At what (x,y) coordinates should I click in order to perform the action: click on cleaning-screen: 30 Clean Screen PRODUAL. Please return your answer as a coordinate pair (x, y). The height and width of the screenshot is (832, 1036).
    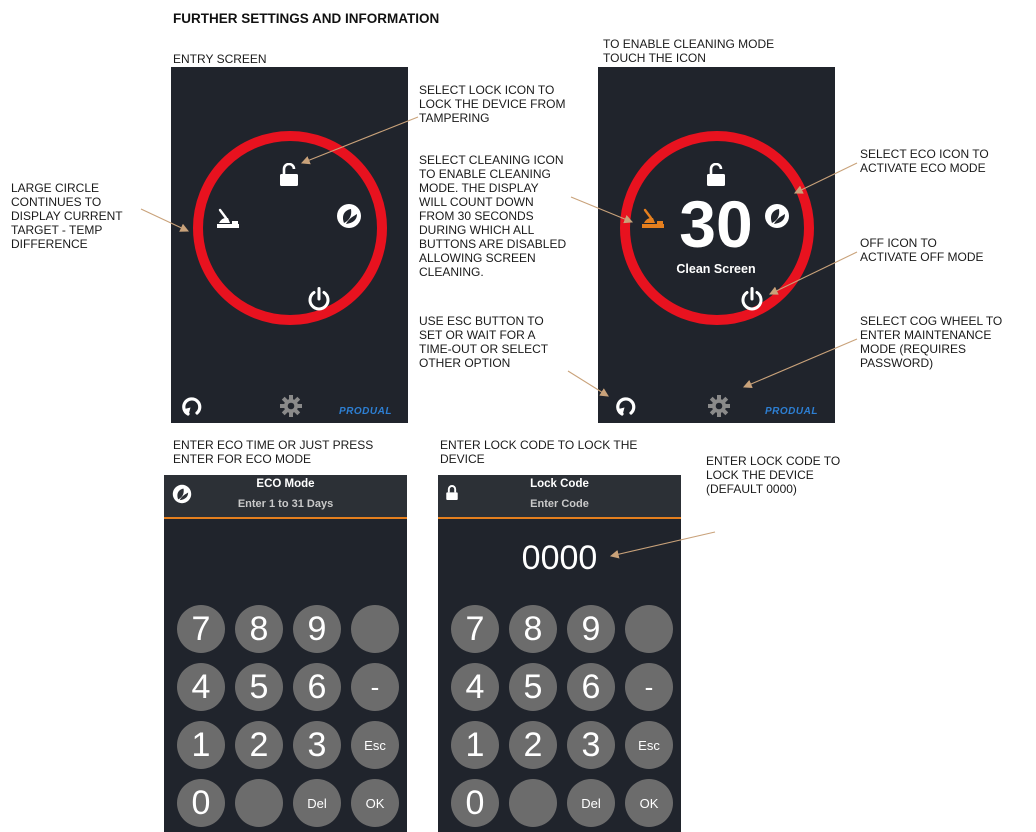
    Looking at the image, I should click on (716, 245).